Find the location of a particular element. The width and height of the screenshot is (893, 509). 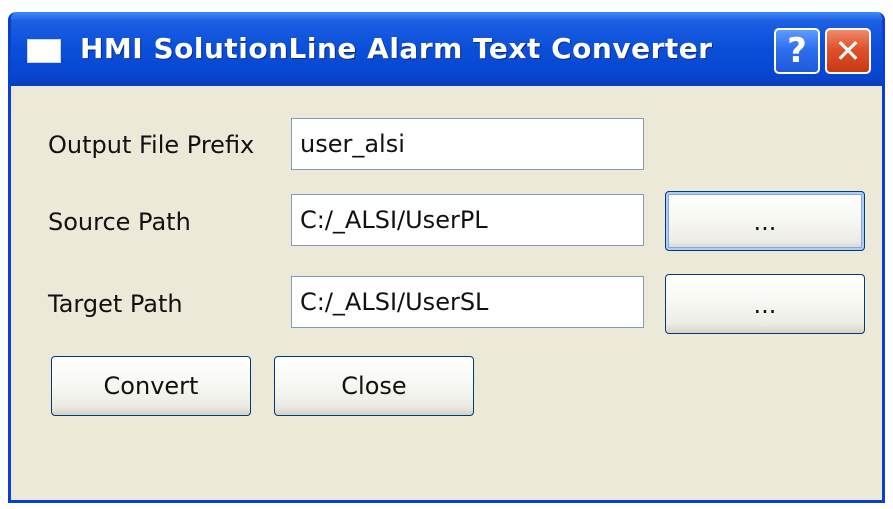

close-window-button: ✕ is located at coordinates (848, 51).